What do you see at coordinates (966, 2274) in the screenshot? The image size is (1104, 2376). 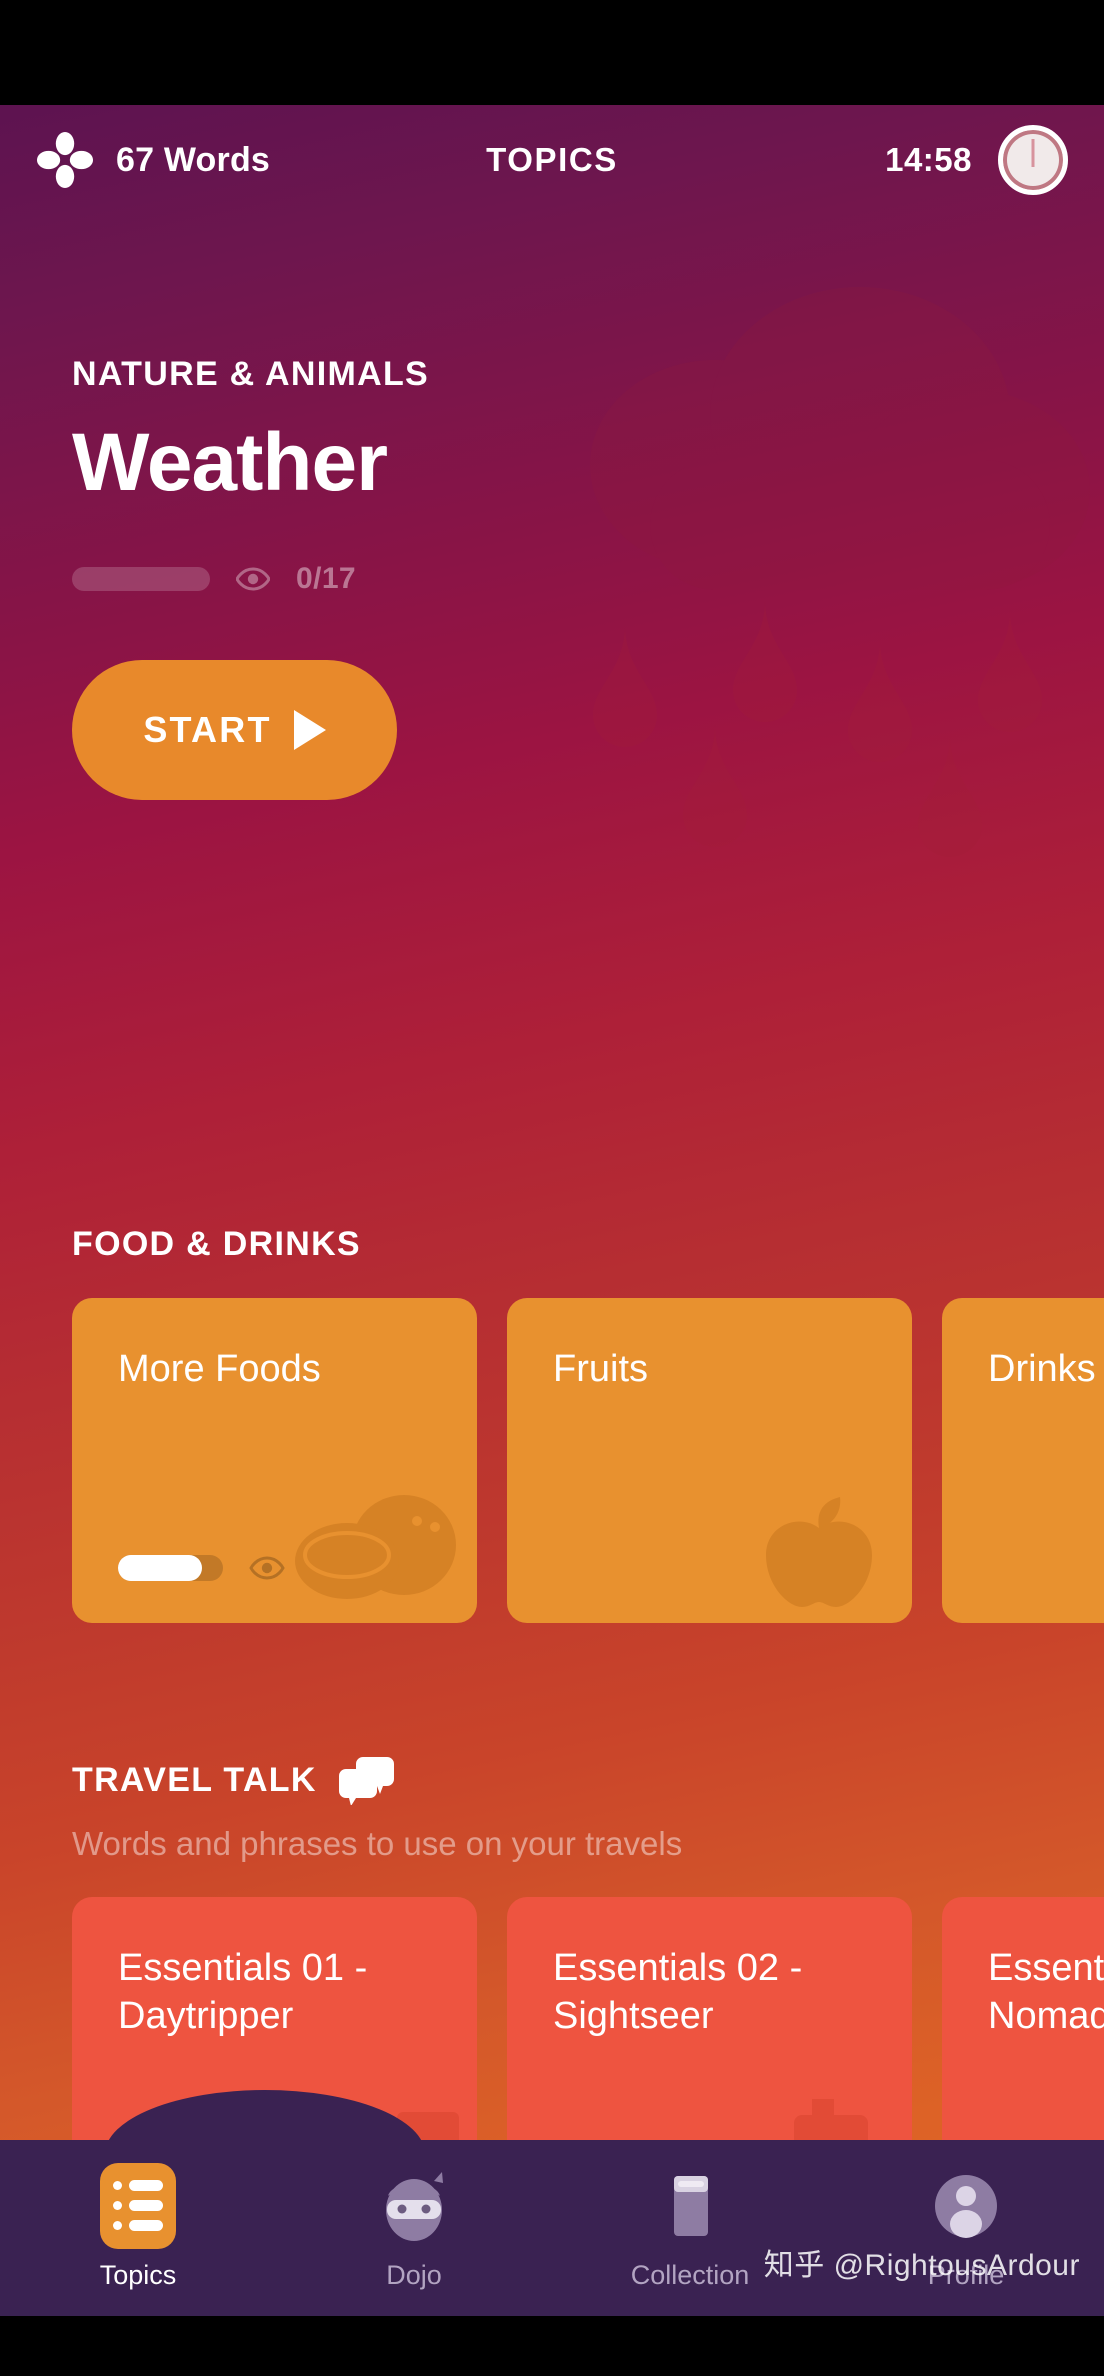 I see `nav-label-profile: Profile` at bounding box center [966, 2274].